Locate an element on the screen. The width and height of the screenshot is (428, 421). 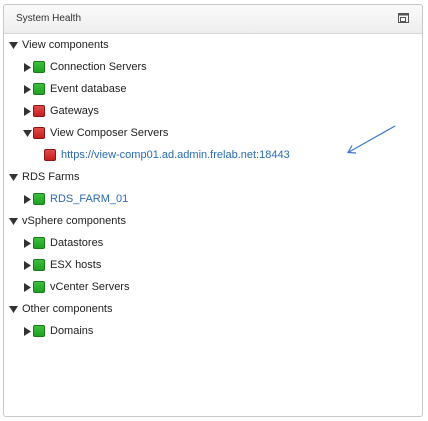
tree-node-label: RDS Farms is located at coordinates (51, 177).